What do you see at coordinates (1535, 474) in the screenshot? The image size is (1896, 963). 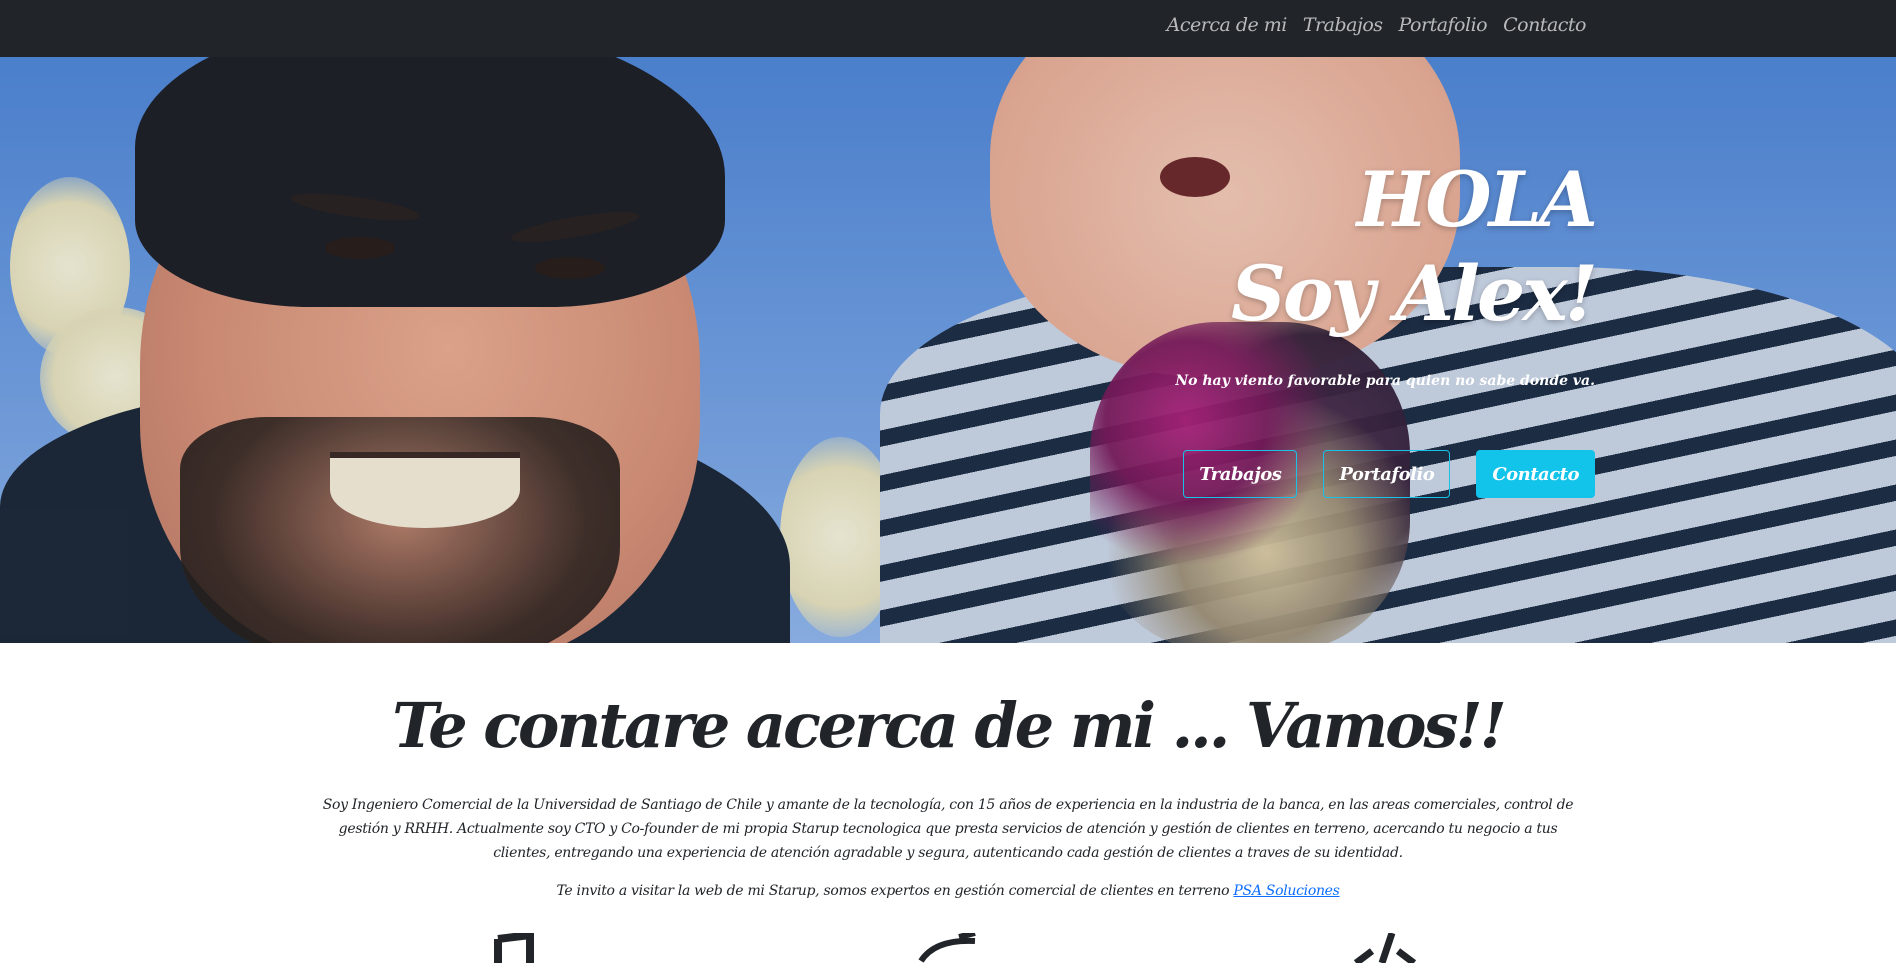 I see `contacto-button: Contacto` at bounding box center [1535, 474].